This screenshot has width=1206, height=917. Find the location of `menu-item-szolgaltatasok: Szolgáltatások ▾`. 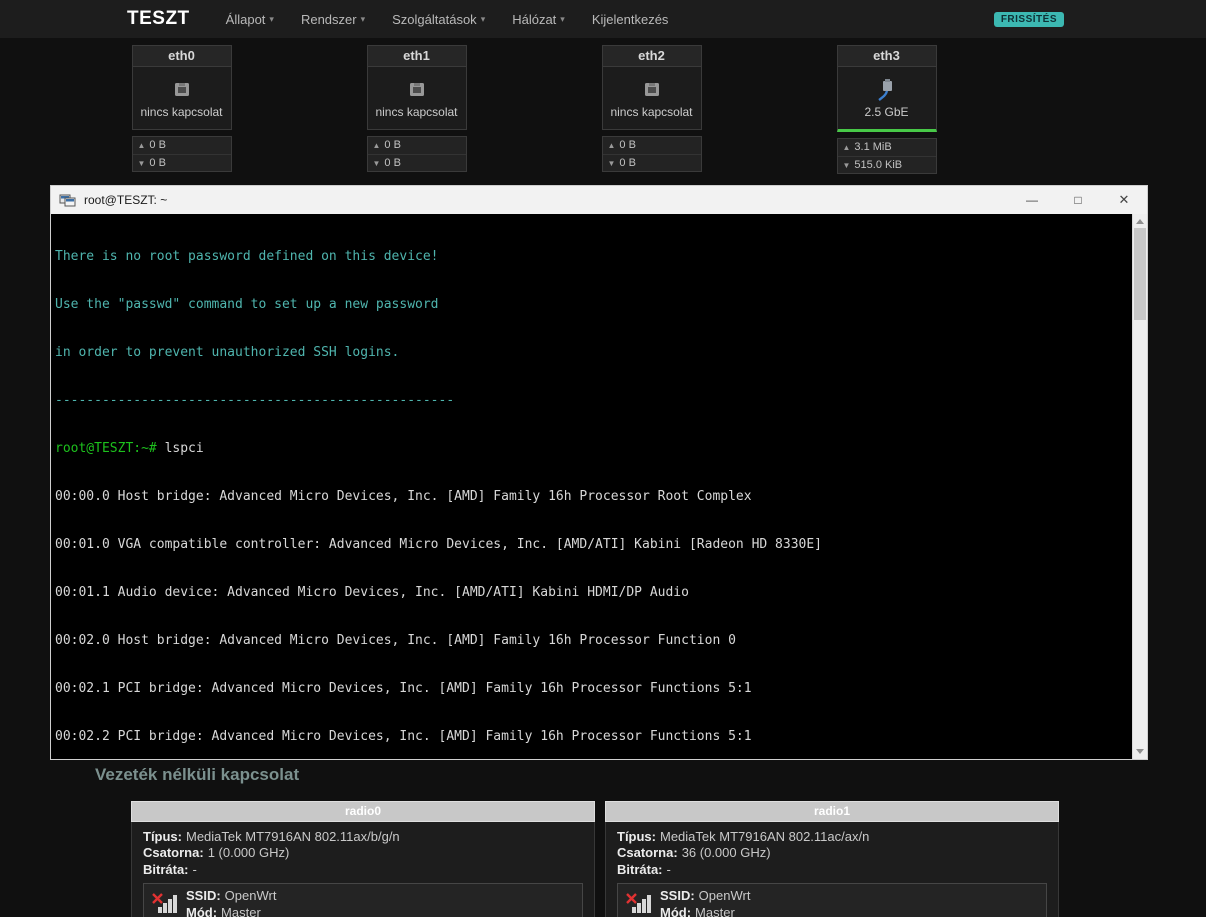

menu-item-szolgaltatasok: Szolgáltatások ▾ is located at coordinates (438, 19).